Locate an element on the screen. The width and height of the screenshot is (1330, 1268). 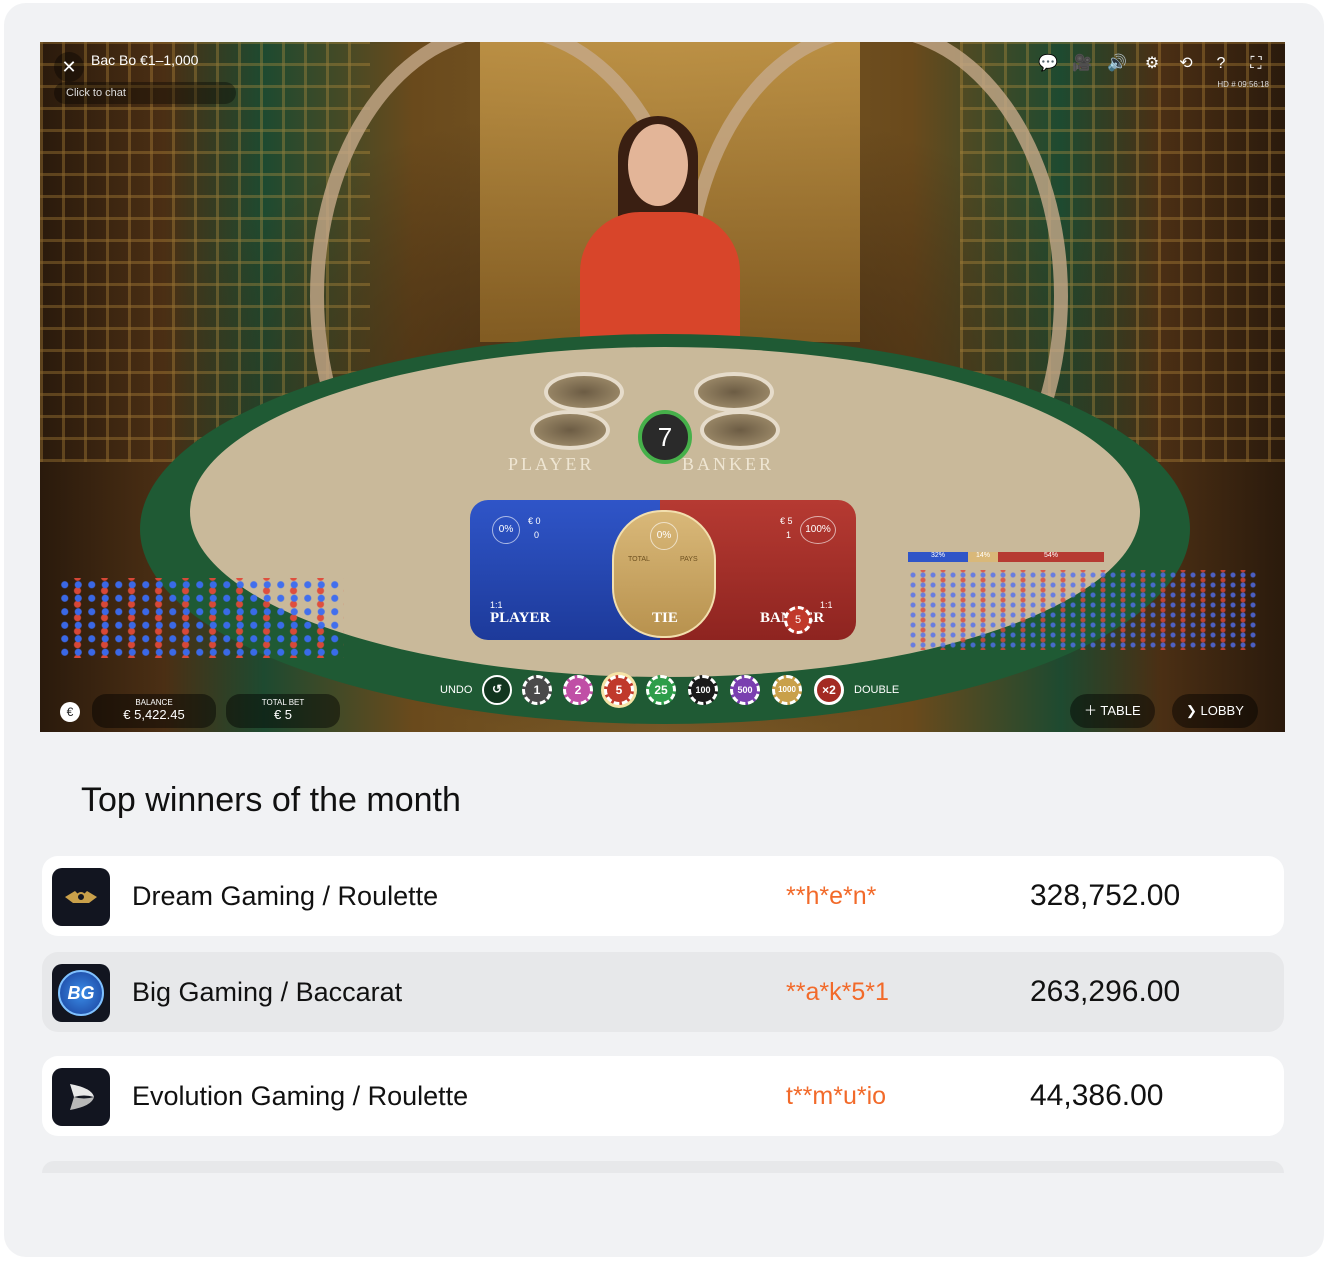
chip-25: 25 is located at coordinates (661, 690).